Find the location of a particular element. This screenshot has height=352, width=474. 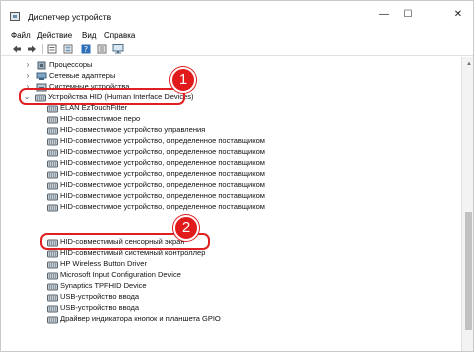

back-arrow-icon is located at coordinates (17, 49).